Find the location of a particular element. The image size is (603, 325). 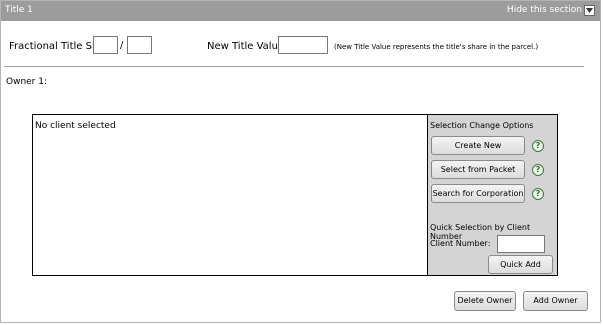

add-owner-button: Add Owner is located at coordinates (555, 301).